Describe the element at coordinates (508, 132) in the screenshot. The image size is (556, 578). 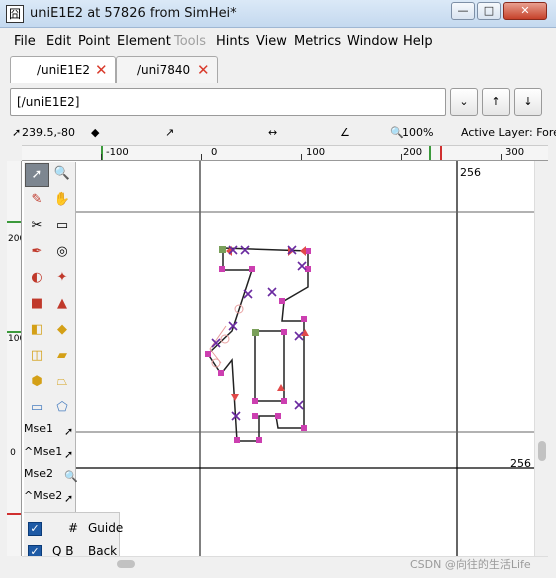
I see `active-layer: Active Layer: Fore` at that location.